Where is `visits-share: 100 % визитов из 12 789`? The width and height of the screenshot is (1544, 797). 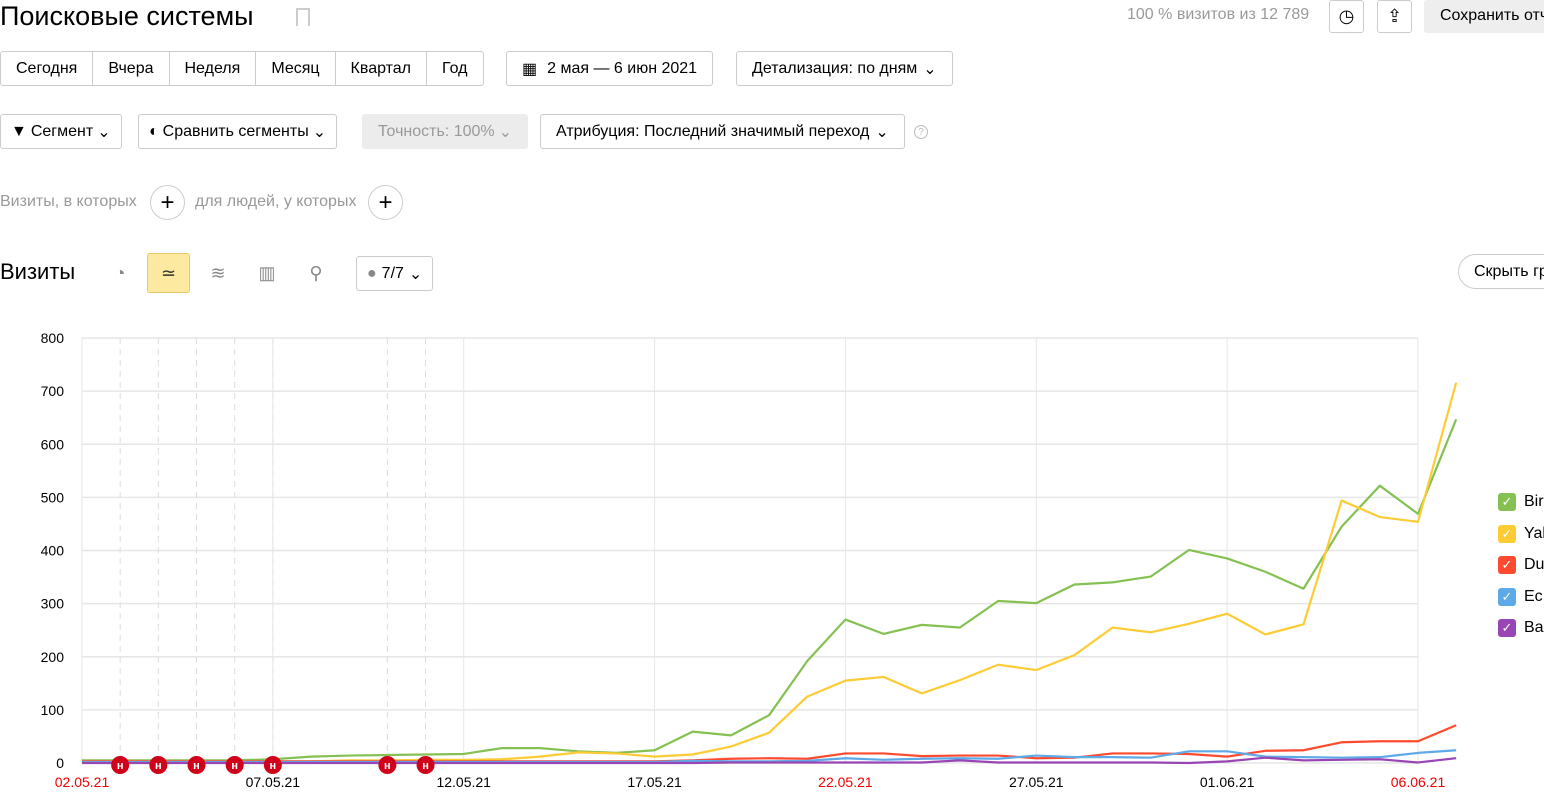 visits-share: 100 % визитов из 12 789 is located at coordinates (1218, 14).